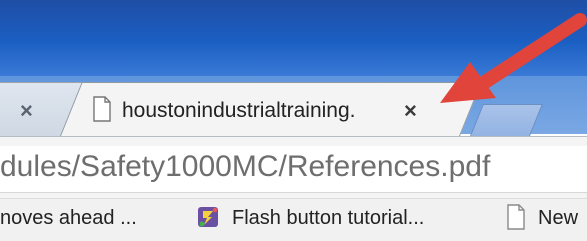 Image resolution: width=587 pixels, height=241 pixels. I want to click on tab-title: houstonindustrialtraining., so click(239, 110).